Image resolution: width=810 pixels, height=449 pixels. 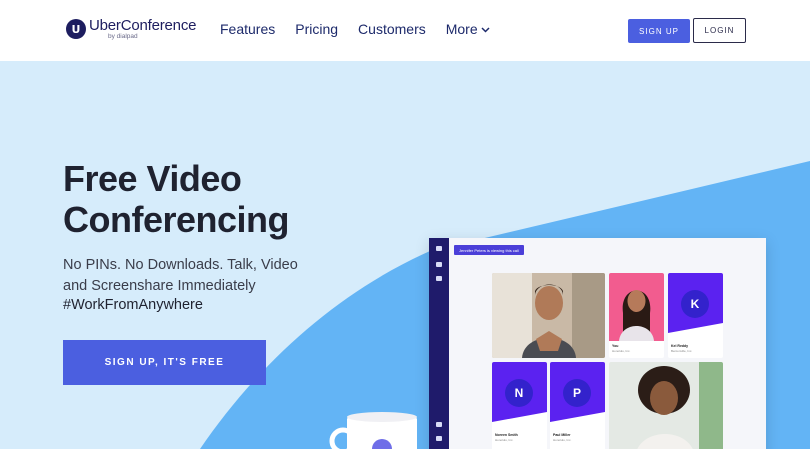 I want to click on headline-line-2: Conferencing, so click(x=176, y=219).